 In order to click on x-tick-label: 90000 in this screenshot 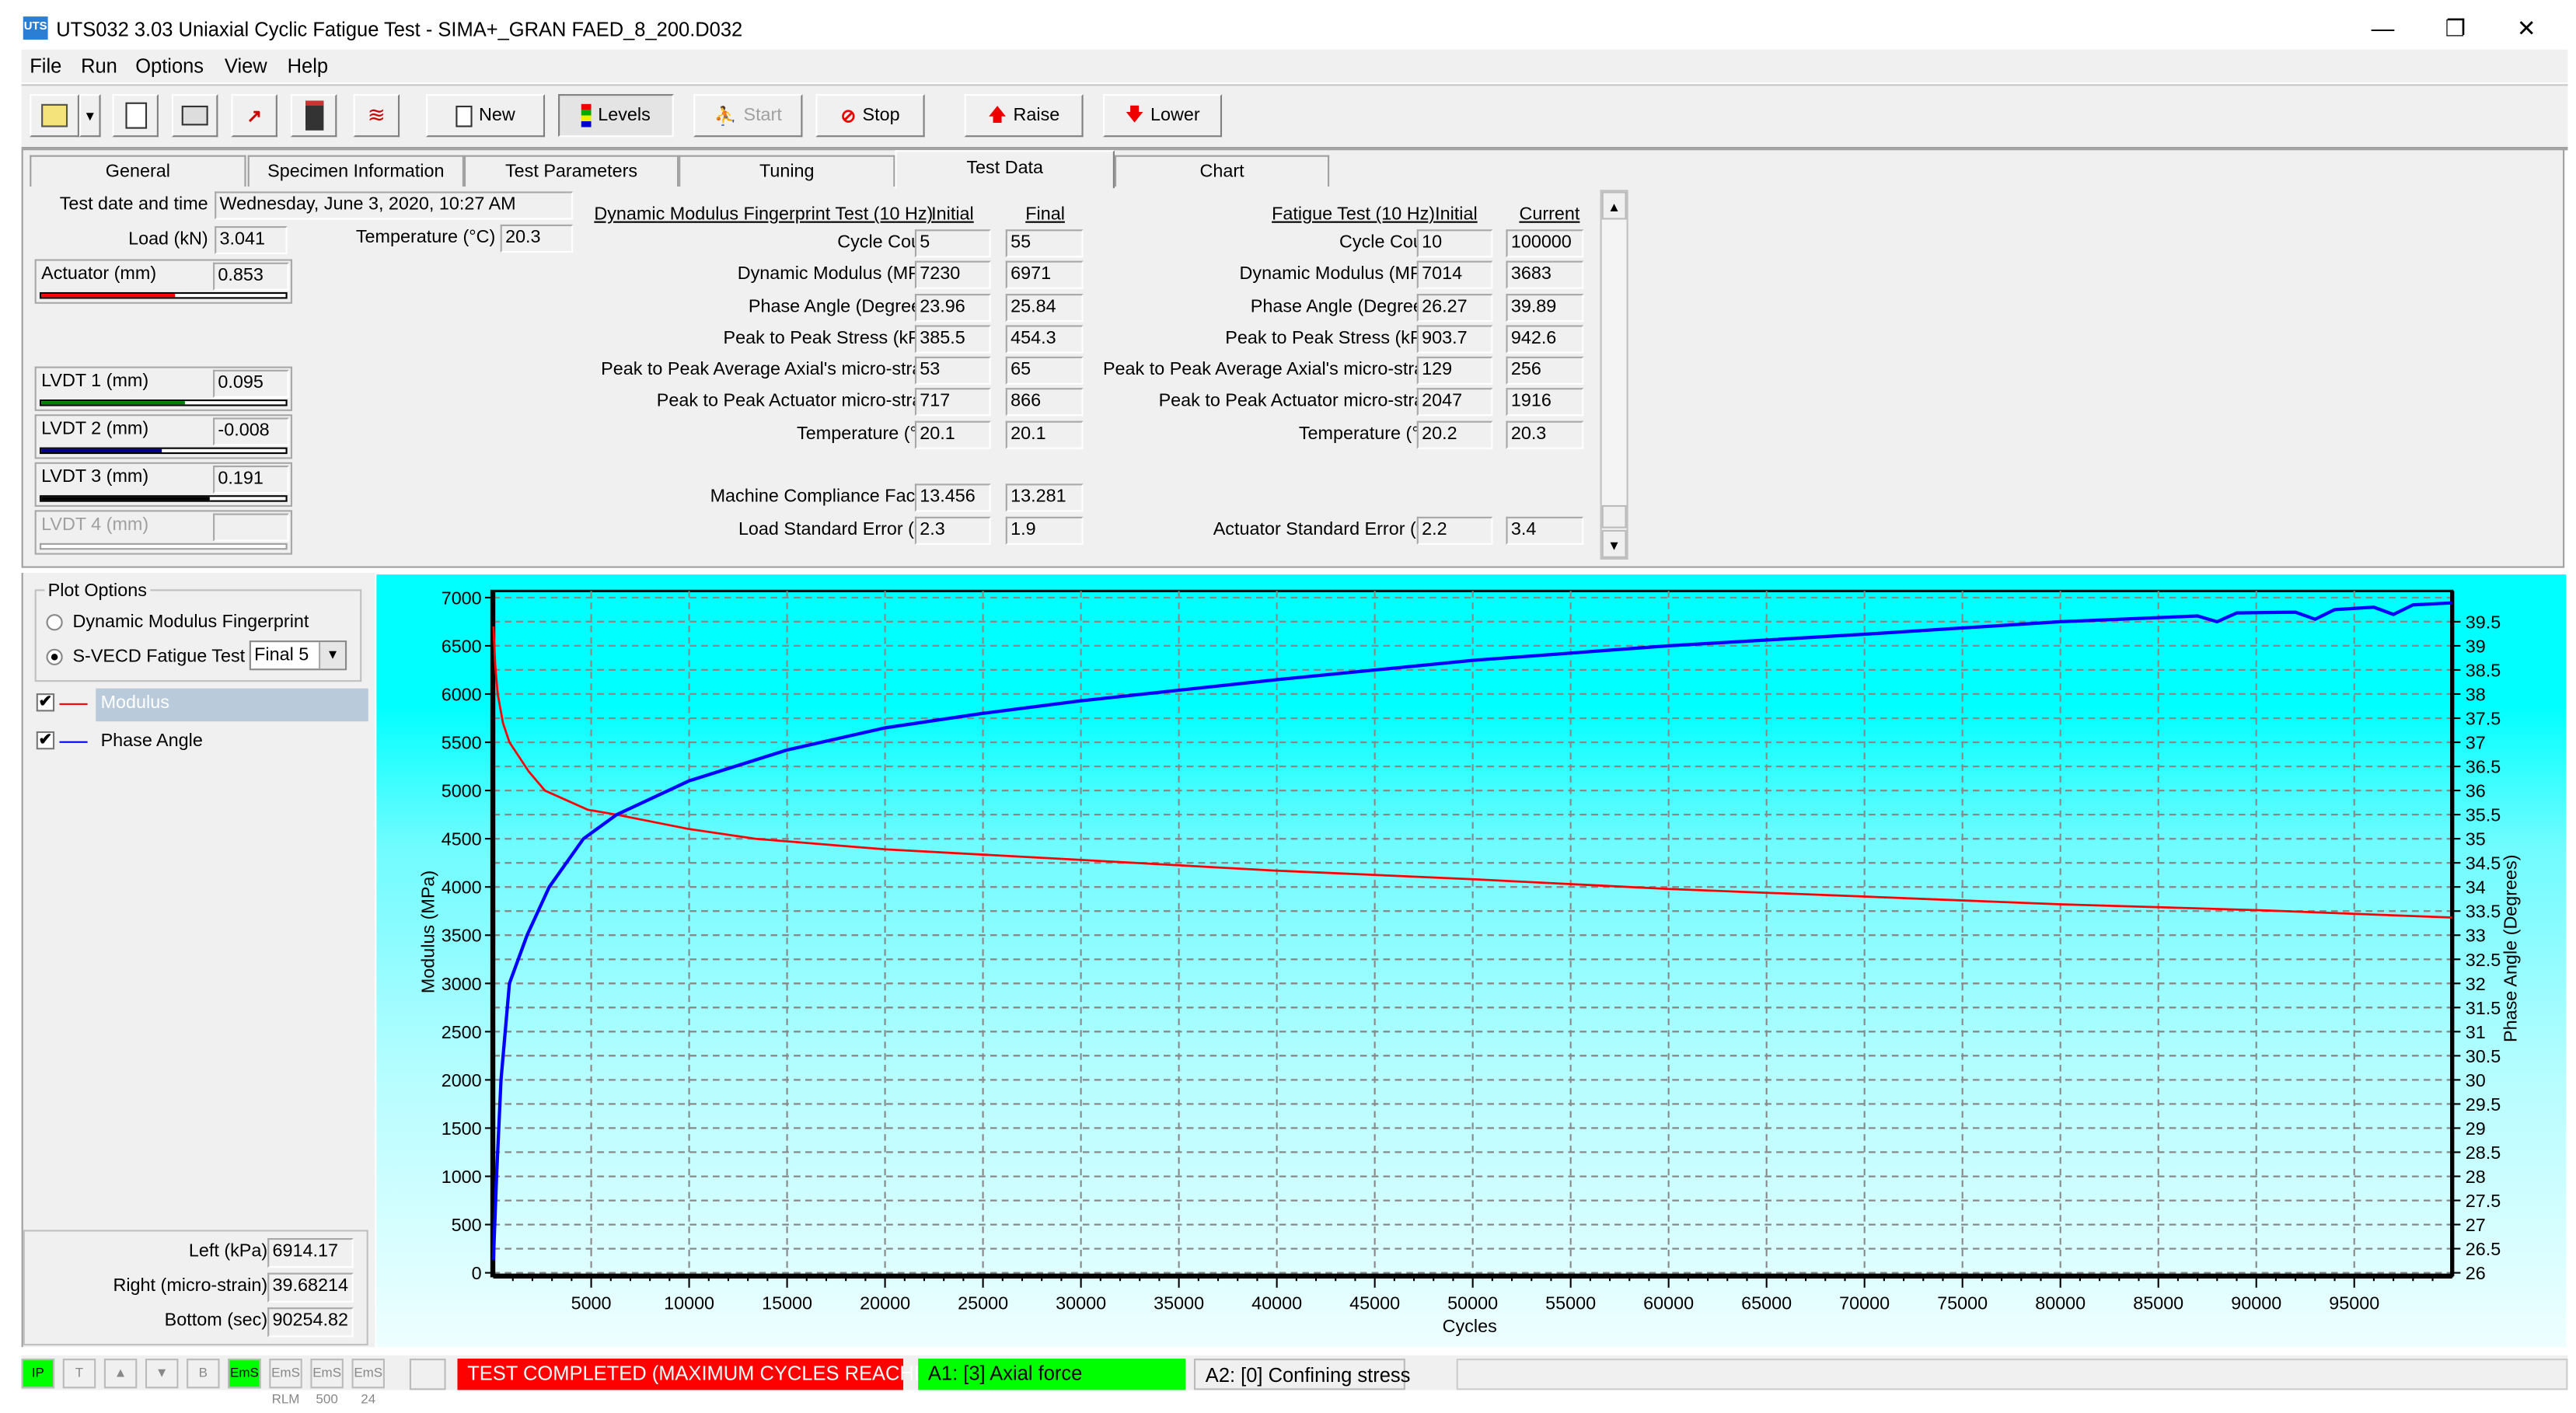, I will do `click(2256, 1303)`.